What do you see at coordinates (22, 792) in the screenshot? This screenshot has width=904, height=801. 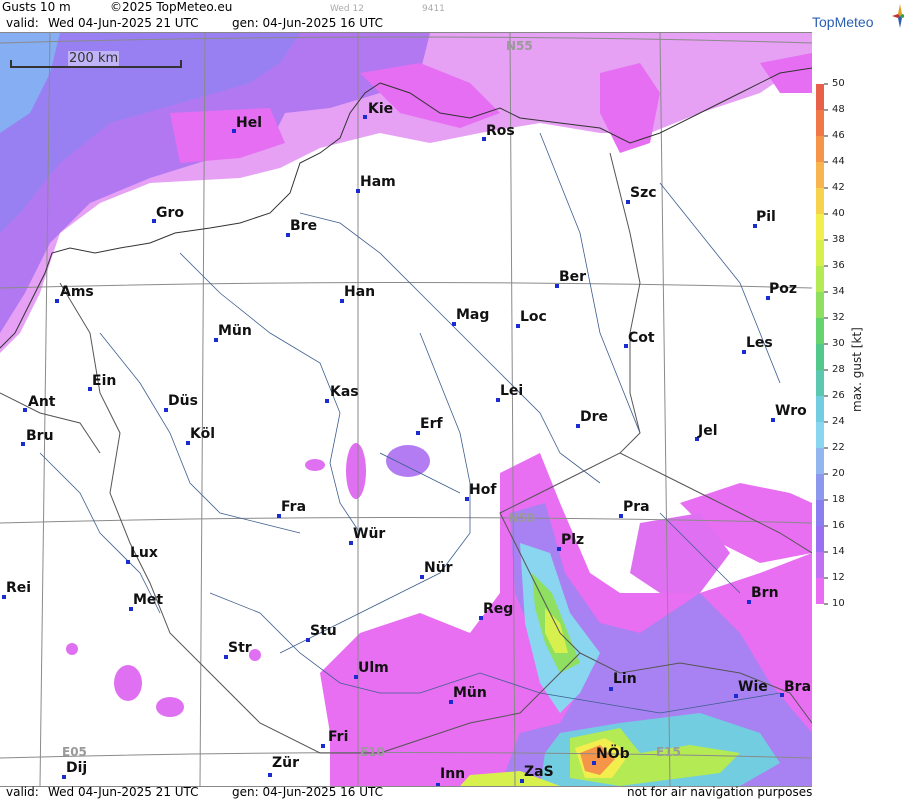 I see `footer-valid-label: valid:` at bounding box center [22, 792].